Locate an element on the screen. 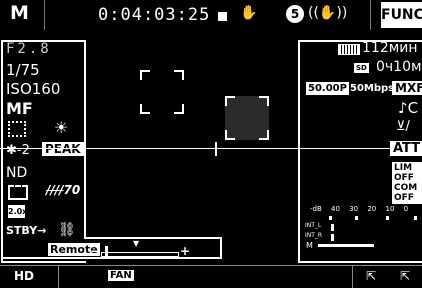 This screenshot has height=288, width=422. bottom-status-bar: HD FAN ⇱ ⇱ is located at coordinates (211, 276).